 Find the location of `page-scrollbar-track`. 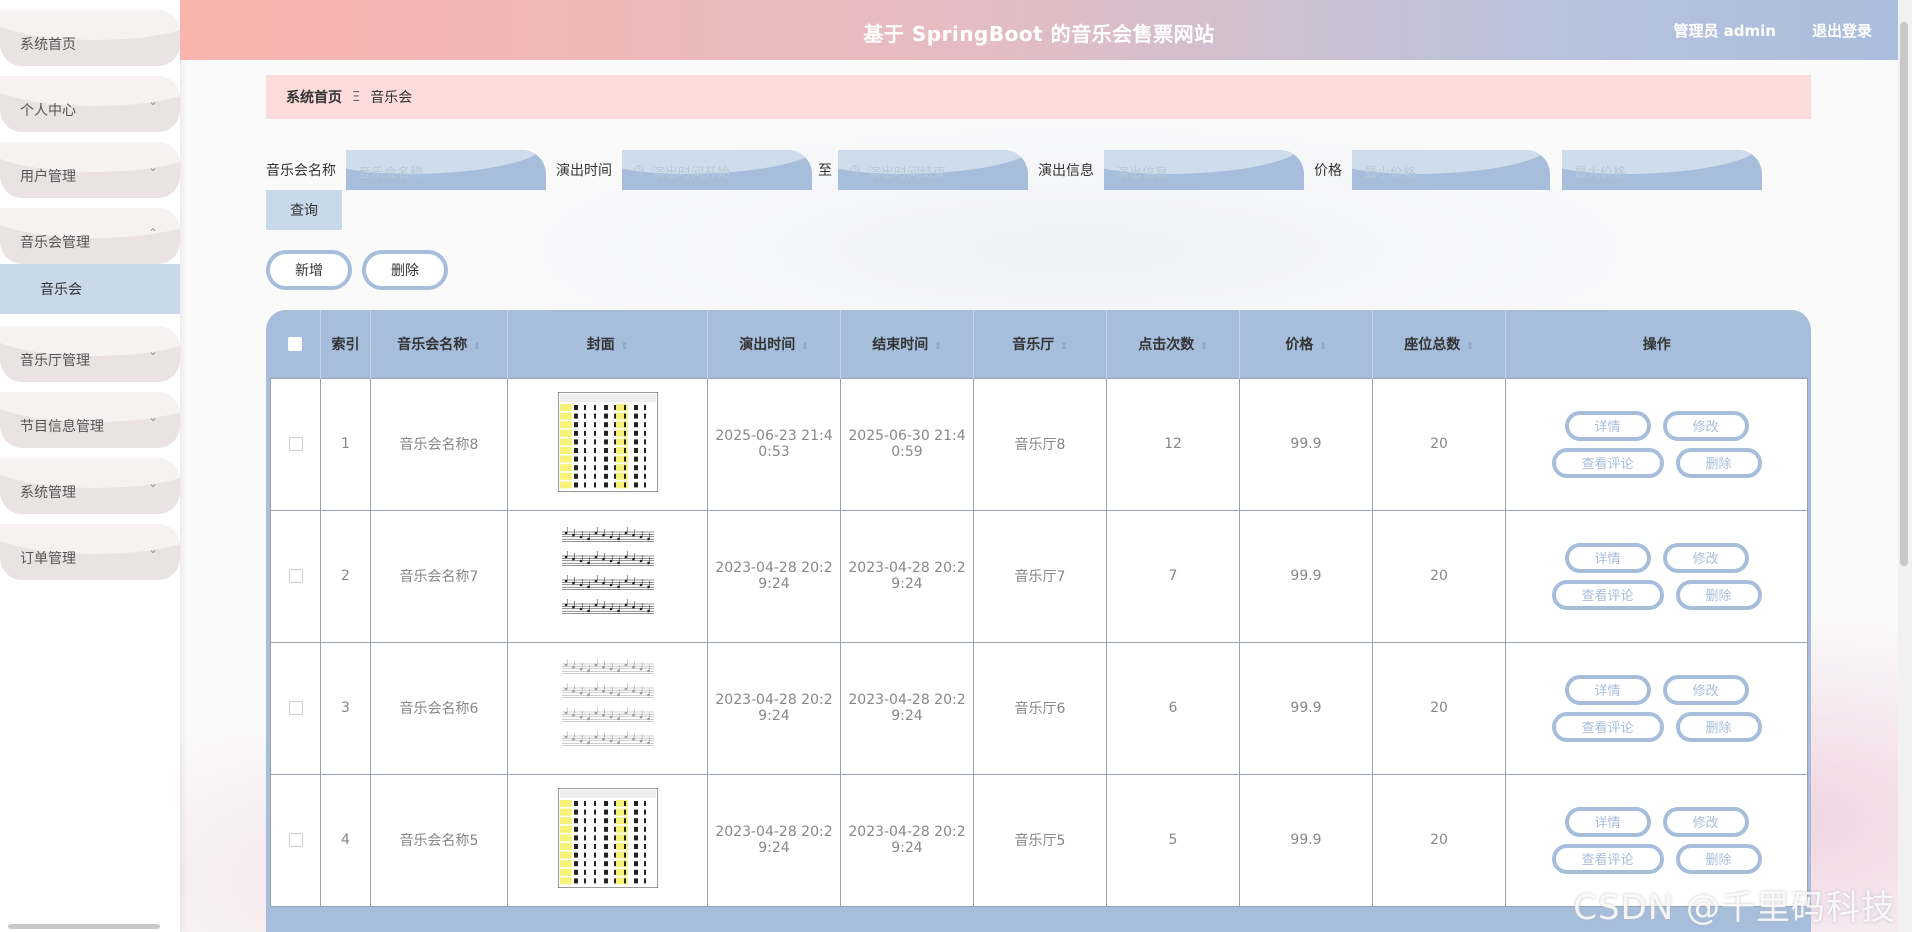

page-scrollbar-track is located at coordinates (1905, 466).